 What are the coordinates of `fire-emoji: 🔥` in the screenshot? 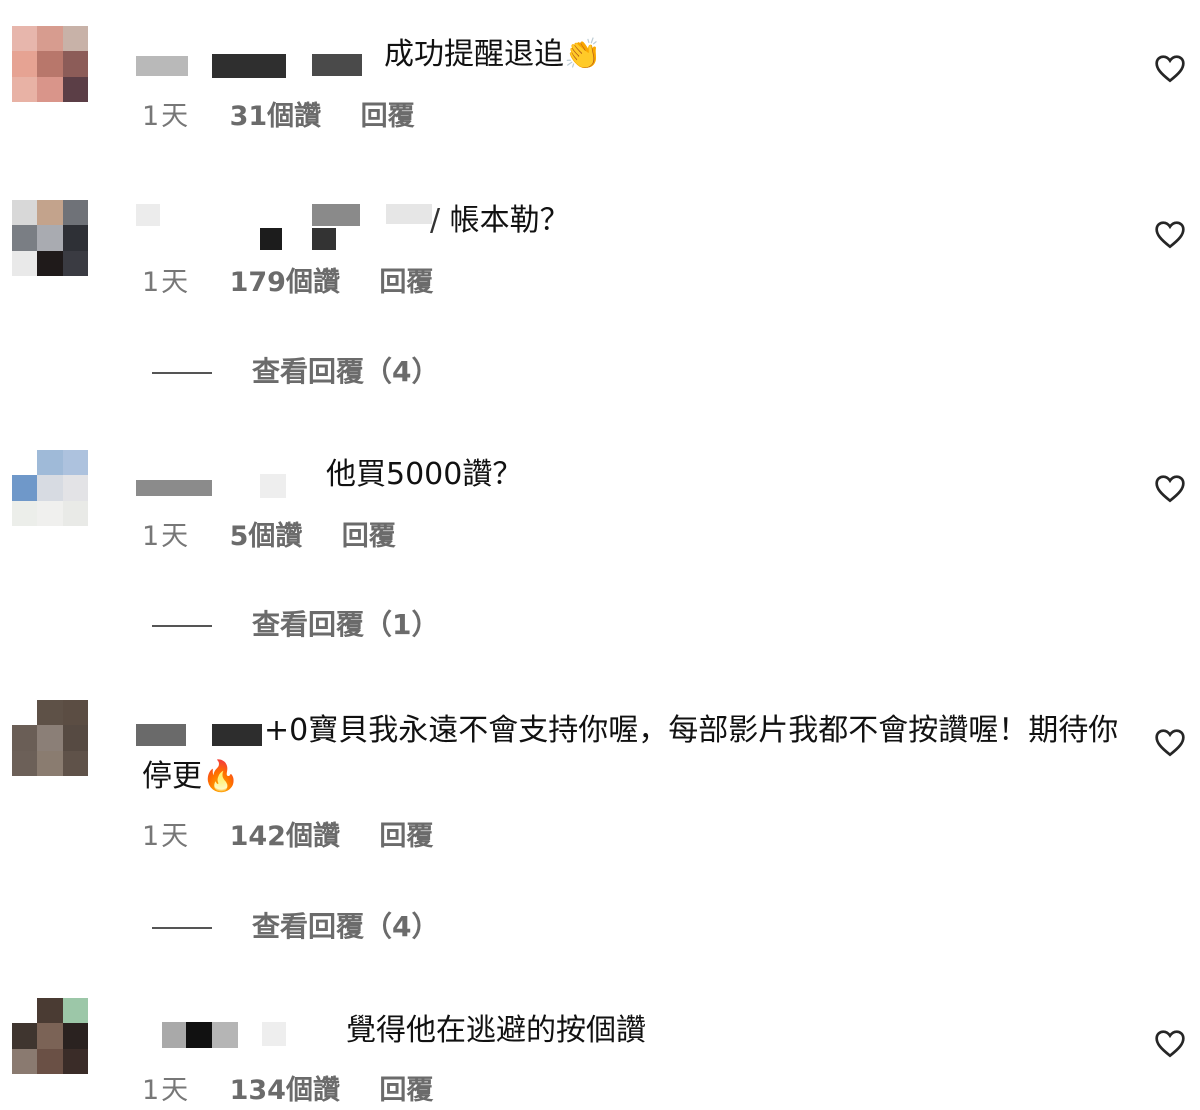 It's located at (221, 776).